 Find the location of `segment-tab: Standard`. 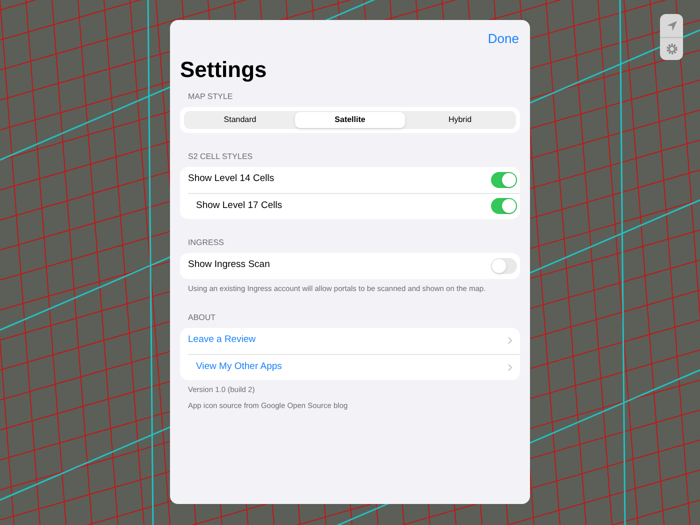

segment-tab: Standard is located at coordinates (240, 120).